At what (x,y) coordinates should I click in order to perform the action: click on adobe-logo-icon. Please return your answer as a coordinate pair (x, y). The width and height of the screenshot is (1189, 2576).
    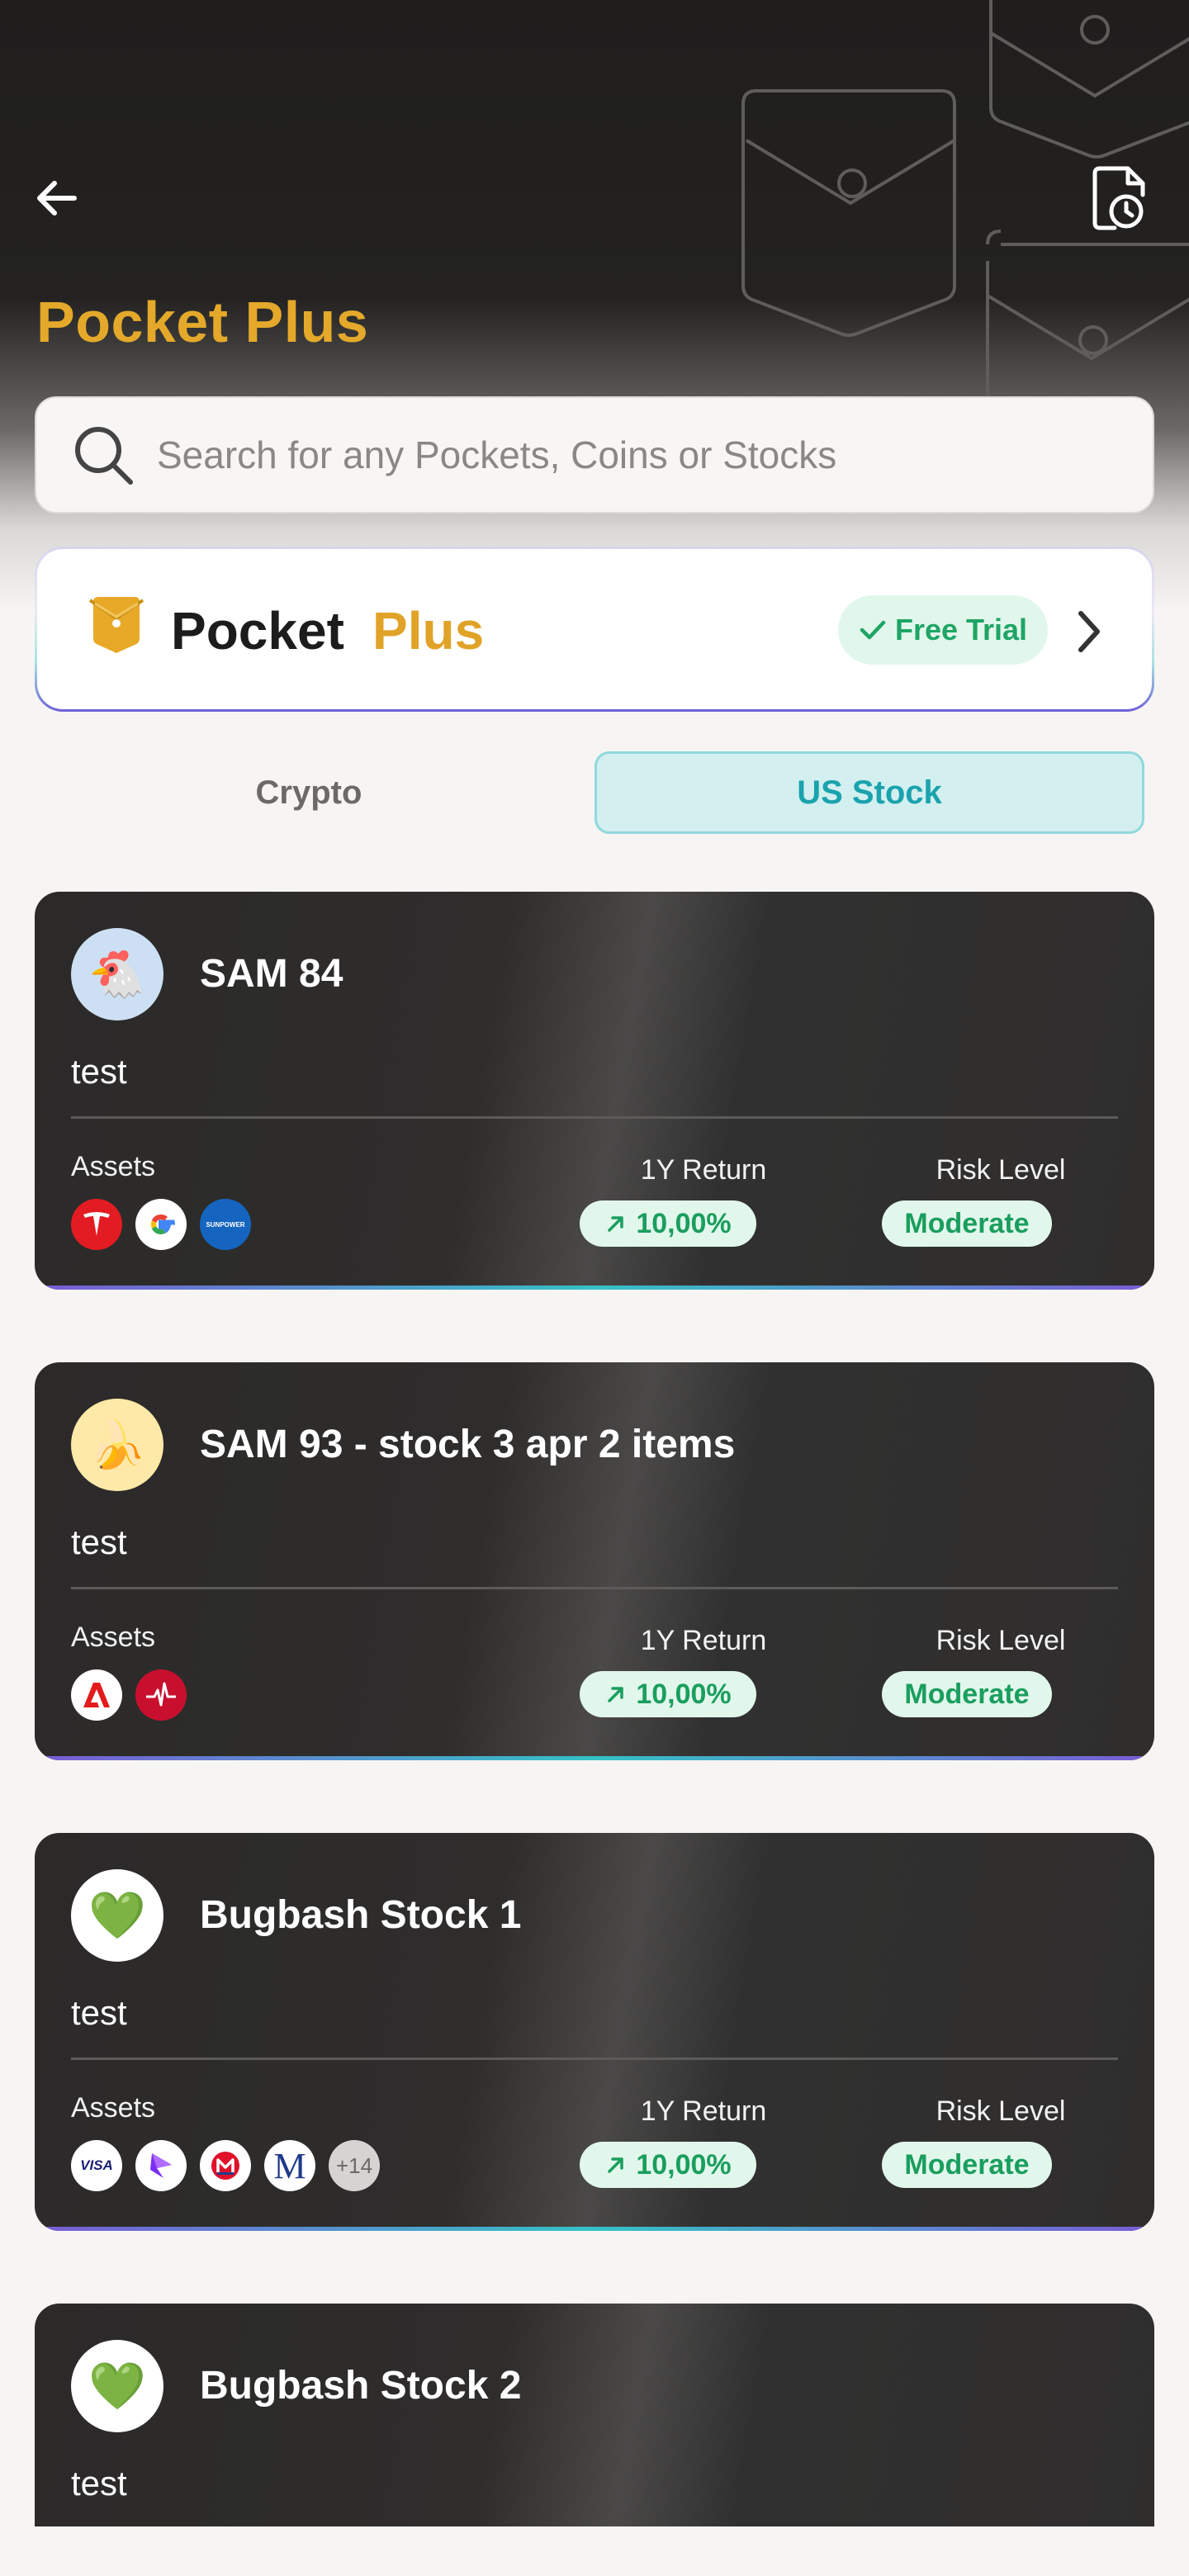
    Looking at the image, I should click on (96, 1695).